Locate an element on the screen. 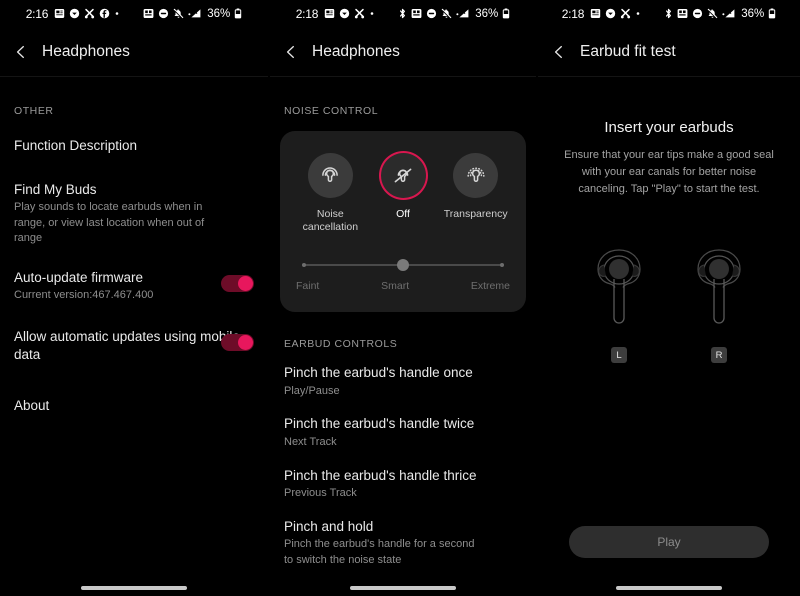 This screenshot has width=800, height=596. list-item-title: Pinch the earbud's handle once is located at coordinates (378, 373).